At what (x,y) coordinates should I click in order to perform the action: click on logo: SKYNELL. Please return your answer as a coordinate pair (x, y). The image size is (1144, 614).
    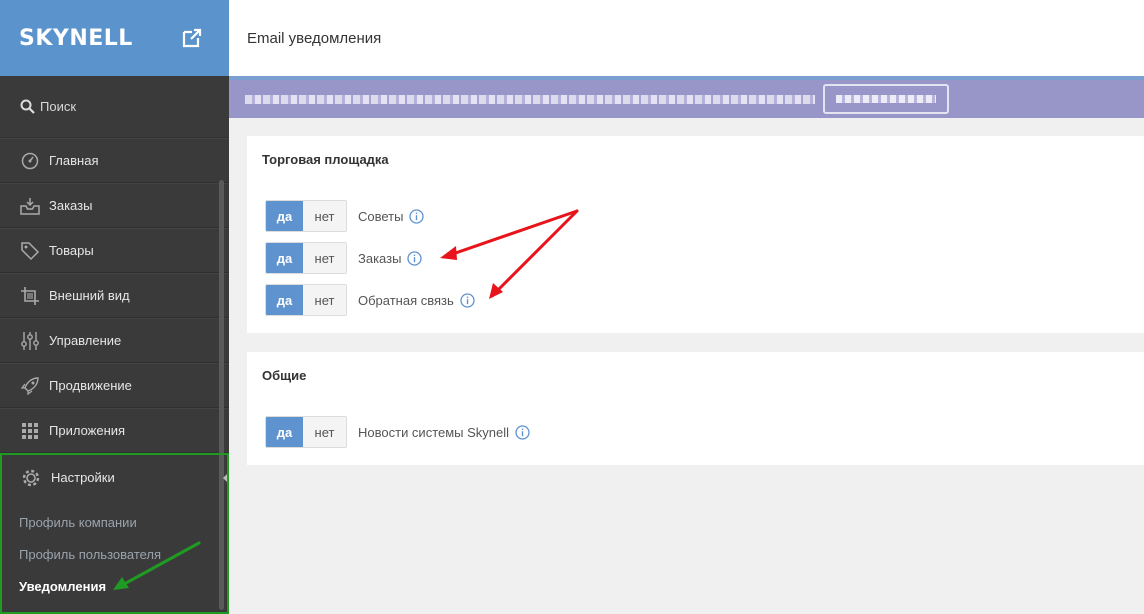
    Looking at the image, I should click on (76, 38).